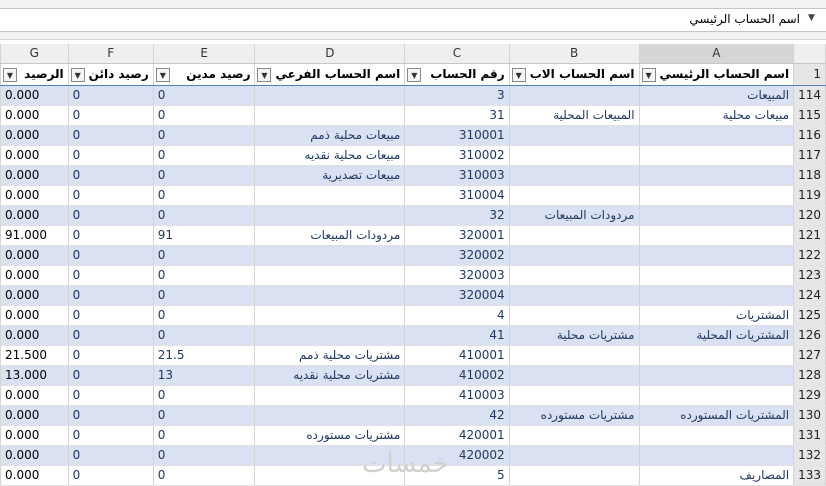  What do you see at coordinates (716, 115) in the screenshot?
I see `cell-main-account: مبيعات محلية` at bounding box center [716, 115].